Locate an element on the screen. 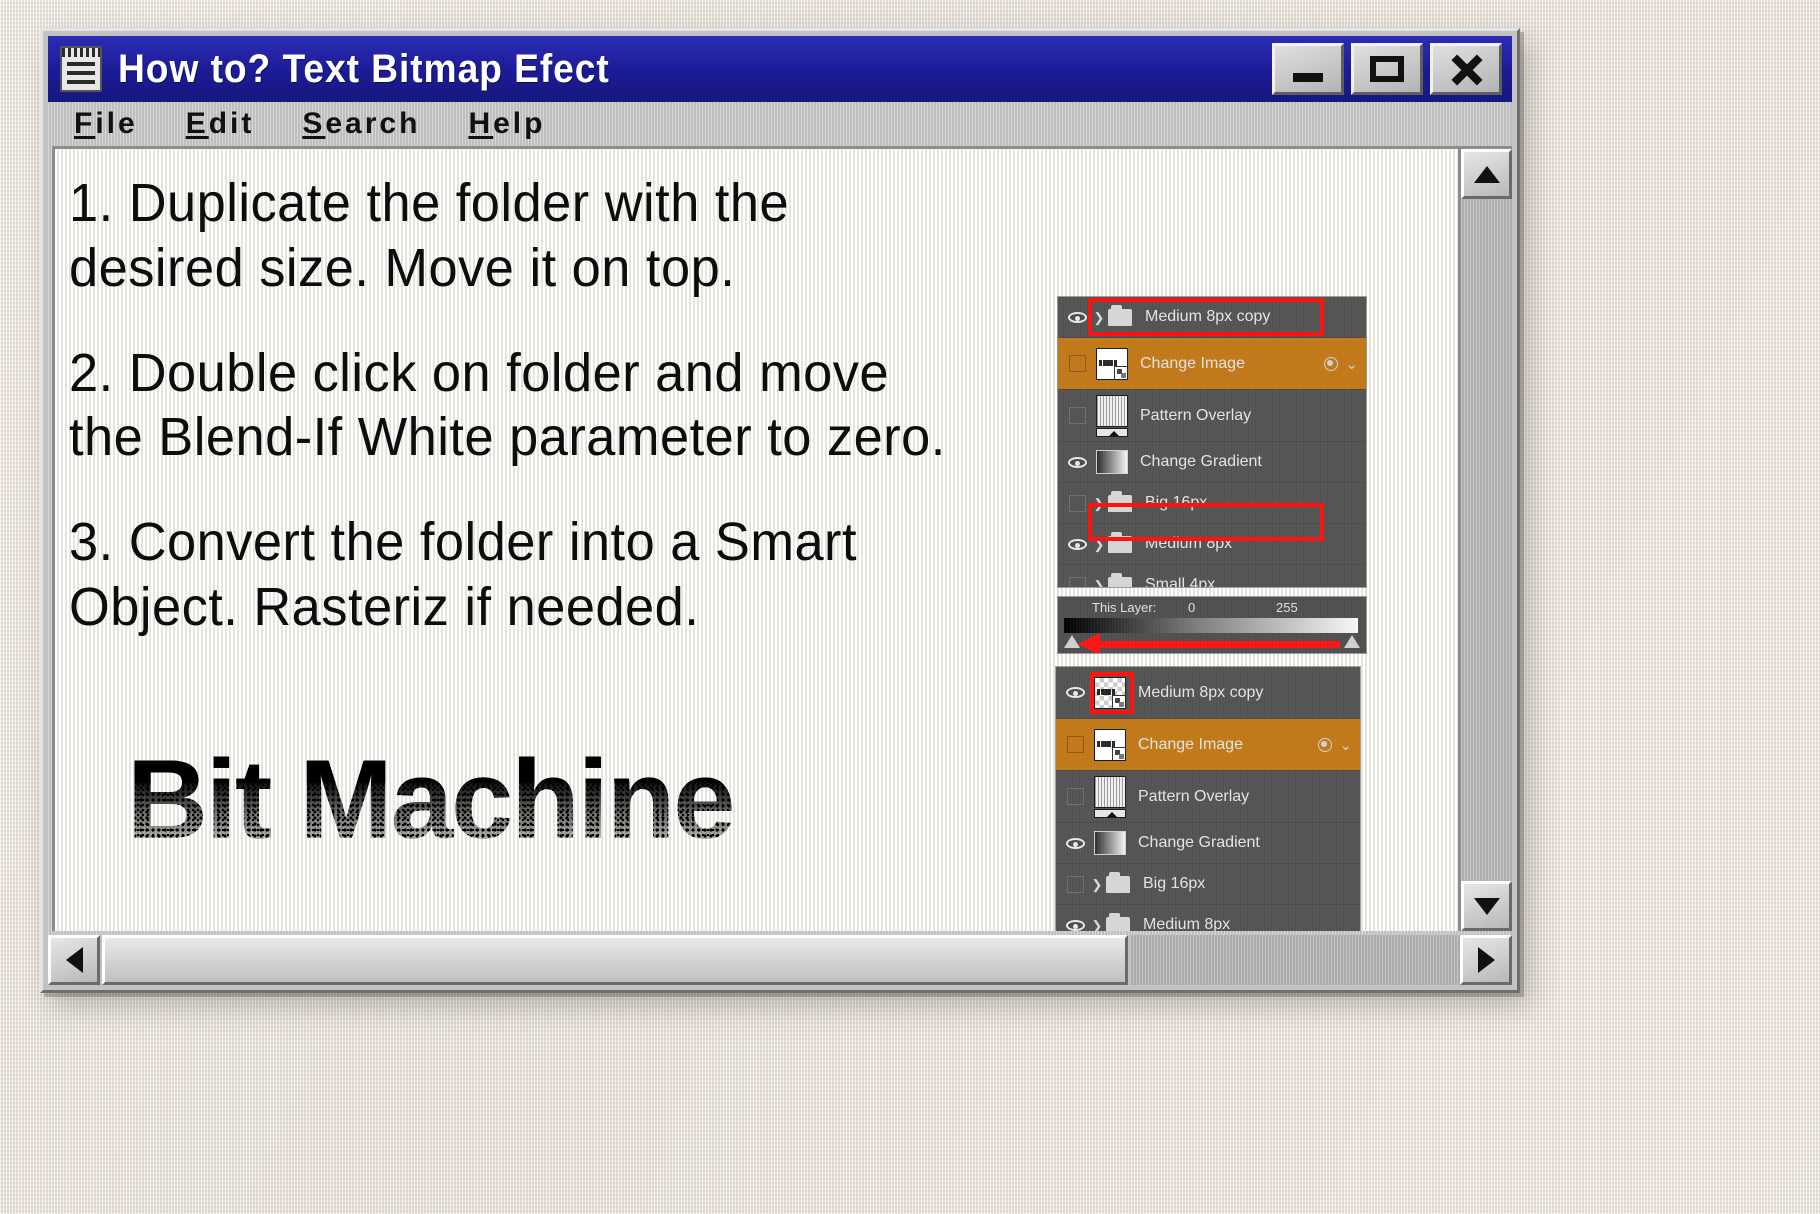 This screenshot has width=1820, height=1214. blend-if-white-slider is located at coordinates (1352, 641).